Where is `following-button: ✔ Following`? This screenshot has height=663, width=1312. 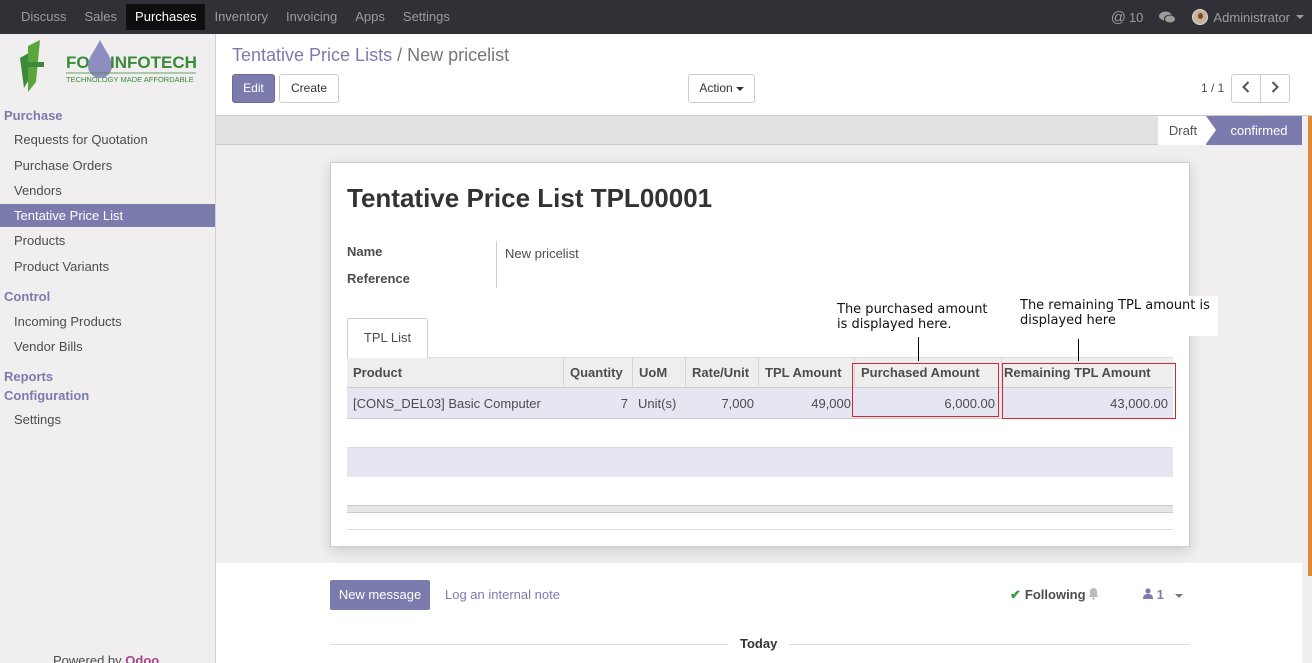
following-button: ✔ Following is located at coordinates (1048, 595).